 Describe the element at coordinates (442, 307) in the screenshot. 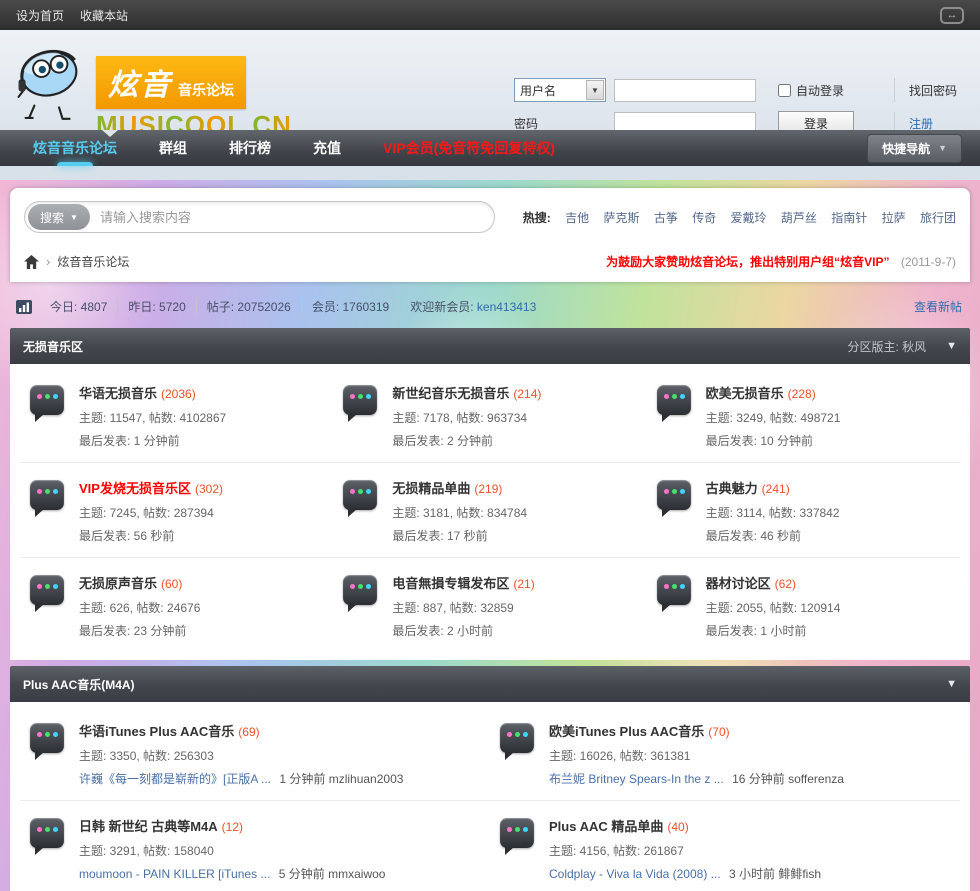

I see `welcome-label: 欢迎新会员:` at that location.